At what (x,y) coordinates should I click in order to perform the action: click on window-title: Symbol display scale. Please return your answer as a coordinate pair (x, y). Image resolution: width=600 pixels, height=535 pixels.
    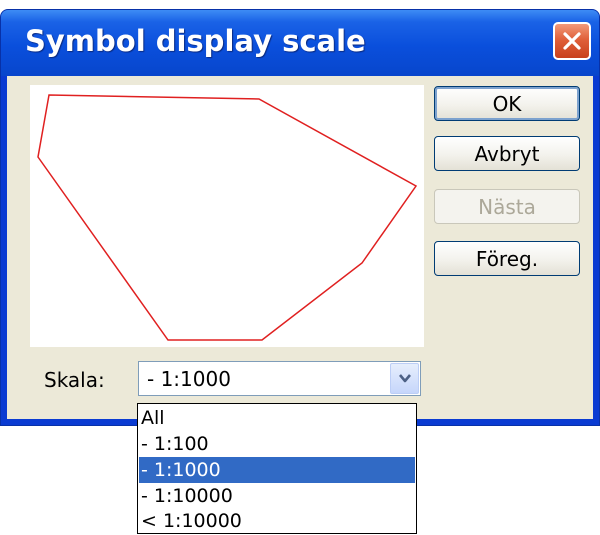
    Looking at the image, I should click on (195, 41).